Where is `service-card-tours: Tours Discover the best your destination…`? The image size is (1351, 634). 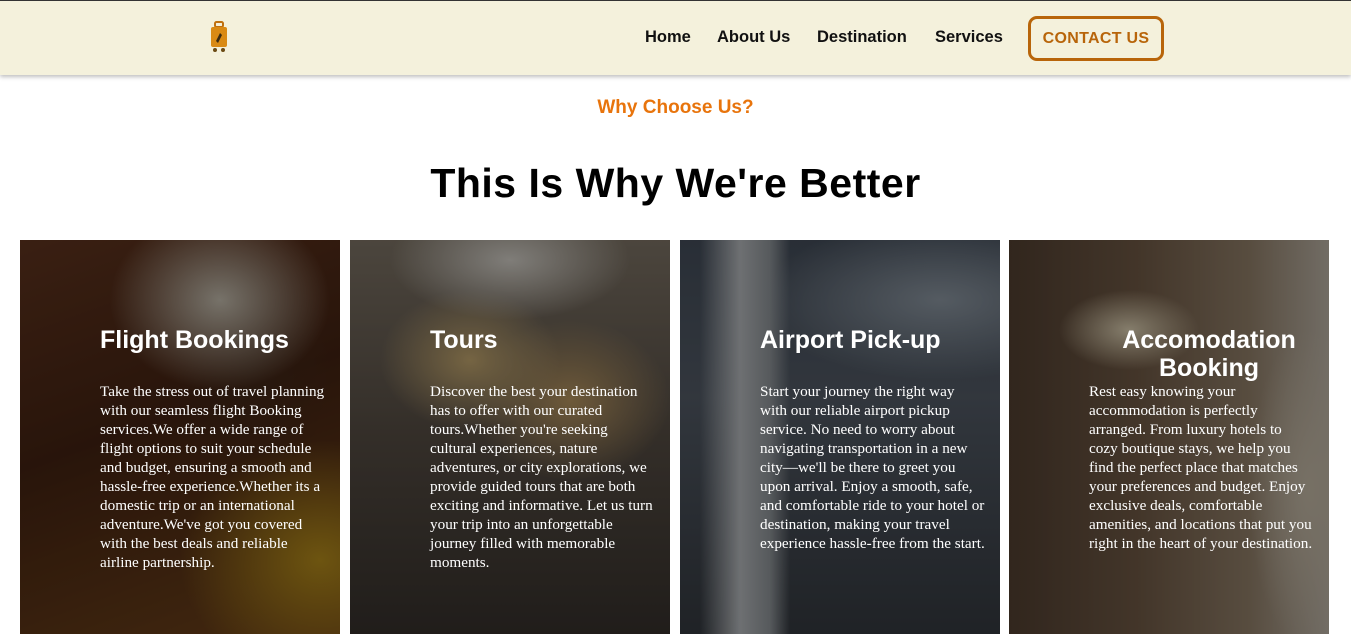
service-card-tours: Tours Discover the best your destination… is located at coordinates (510, 437).